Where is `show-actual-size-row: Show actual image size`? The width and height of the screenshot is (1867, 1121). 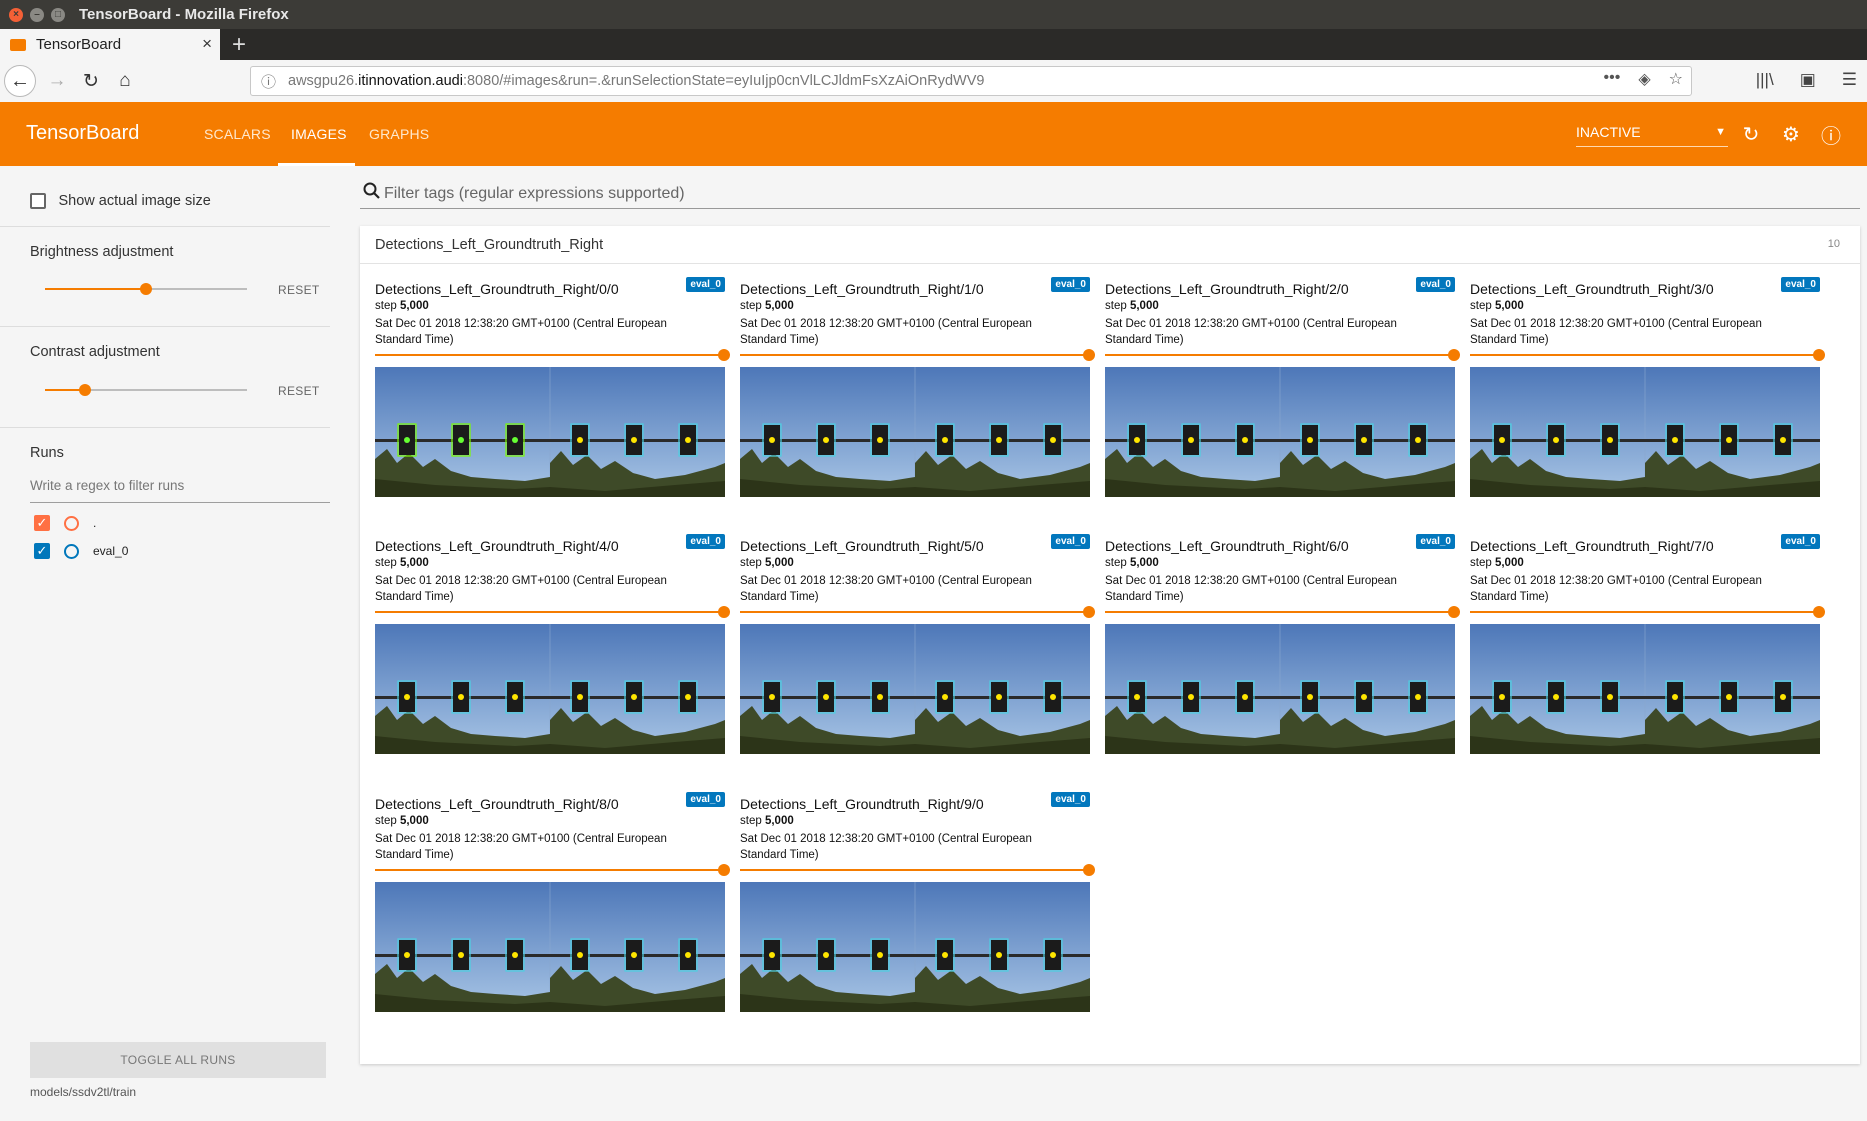
show-actual-size-row: Show actual image size is located at coordinates (120, 201).